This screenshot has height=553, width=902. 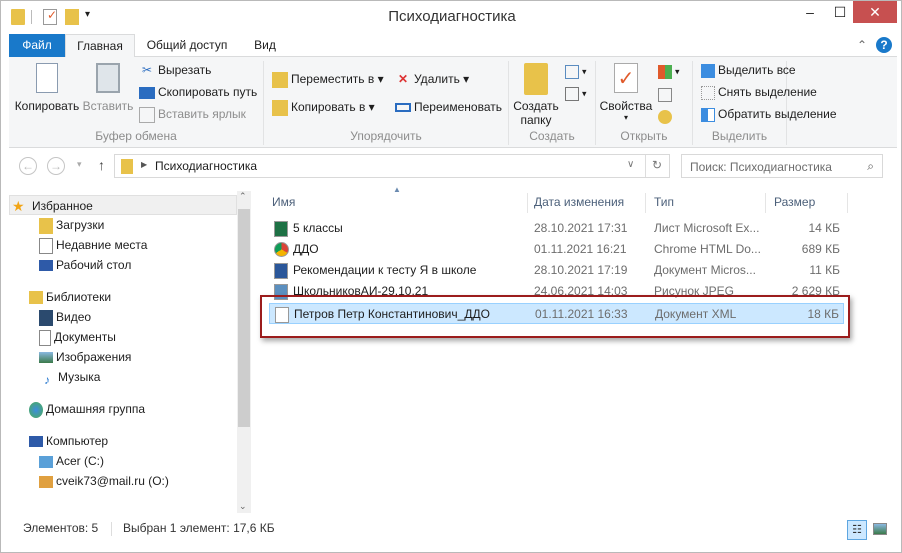 I want to click on column-header-date: Дата изменения, so click(x=587, y=203).